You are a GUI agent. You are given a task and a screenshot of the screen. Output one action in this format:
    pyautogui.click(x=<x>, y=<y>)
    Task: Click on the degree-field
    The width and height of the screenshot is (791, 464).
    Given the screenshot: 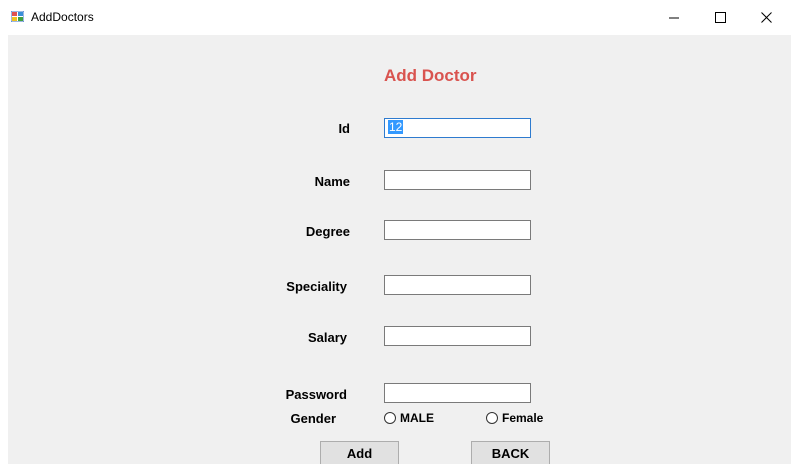 What is the action you would take?
    pyautogui.click(x=457, y=230)
    